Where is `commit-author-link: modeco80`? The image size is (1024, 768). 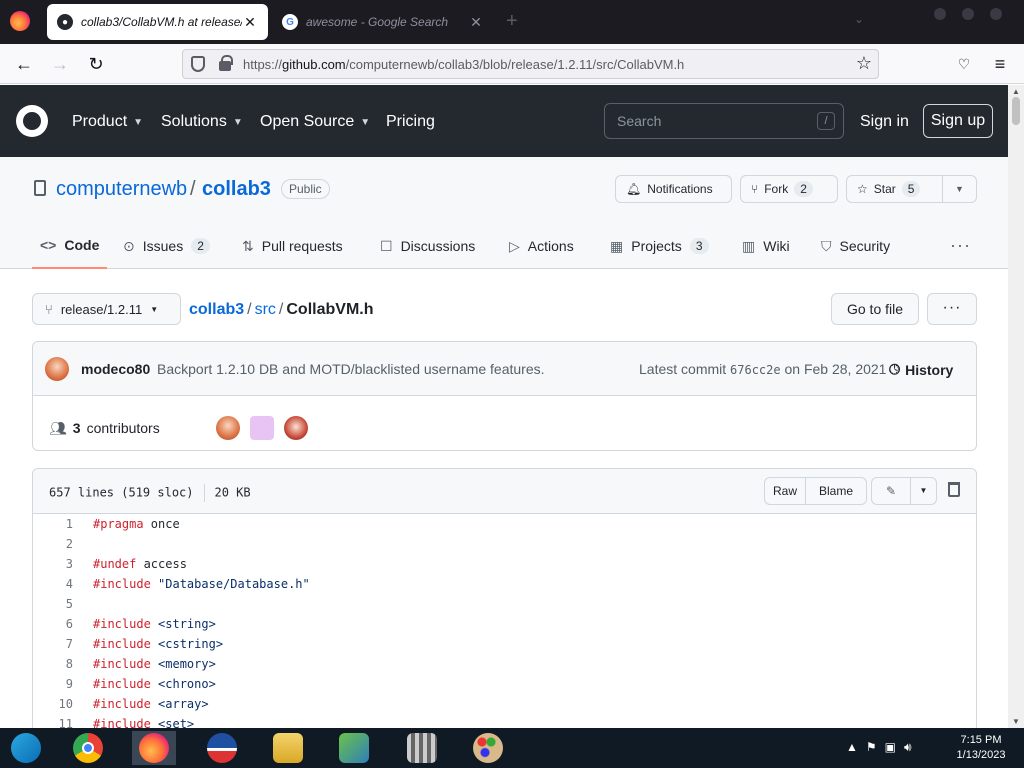 commit-author-link: modeco80 is located at coordinates (115, 369).